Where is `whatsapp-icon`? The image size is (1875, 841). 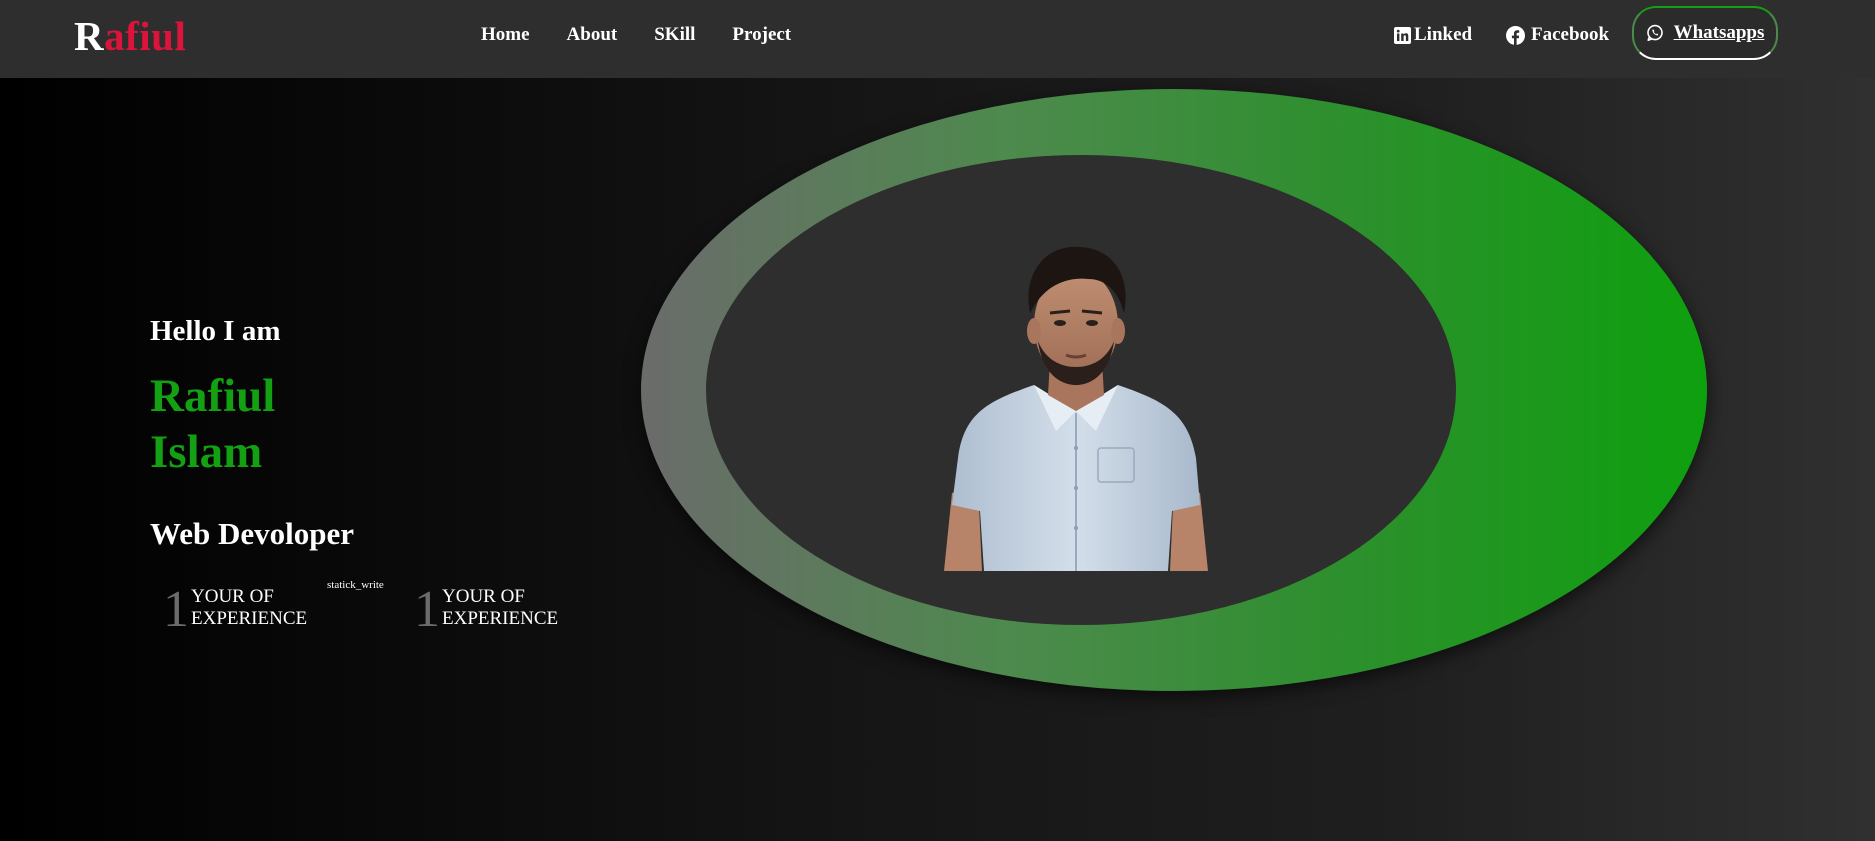
whatsapp-icon is located at coordinates (1654, 32).